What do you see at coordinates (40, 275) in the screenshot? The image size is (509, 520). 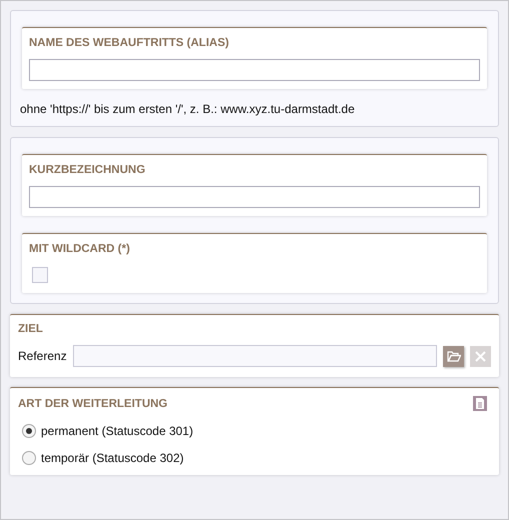 I see `checkbox` at bounding box center [40, 275].